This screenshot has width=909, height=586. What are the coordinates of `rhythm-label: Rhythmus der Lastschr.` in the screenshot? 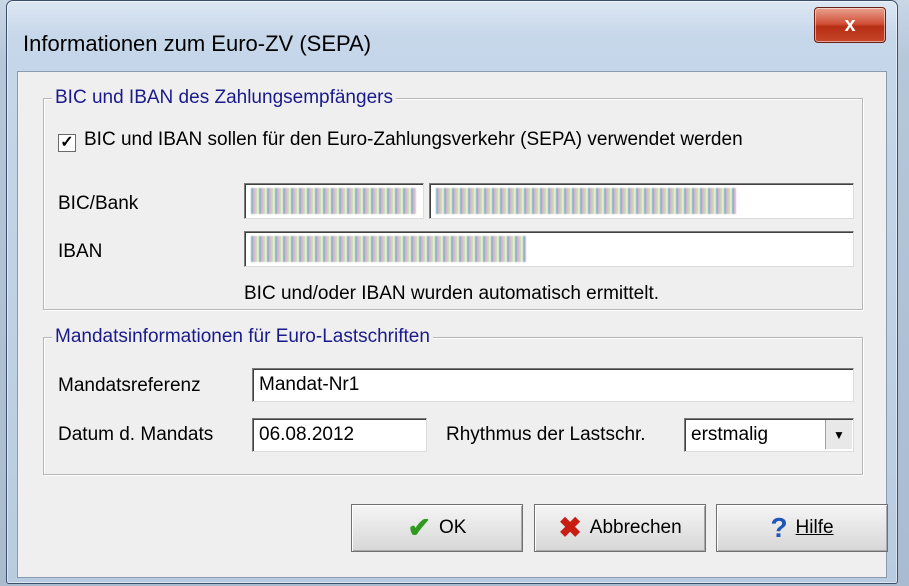 It's located at (546, 434).